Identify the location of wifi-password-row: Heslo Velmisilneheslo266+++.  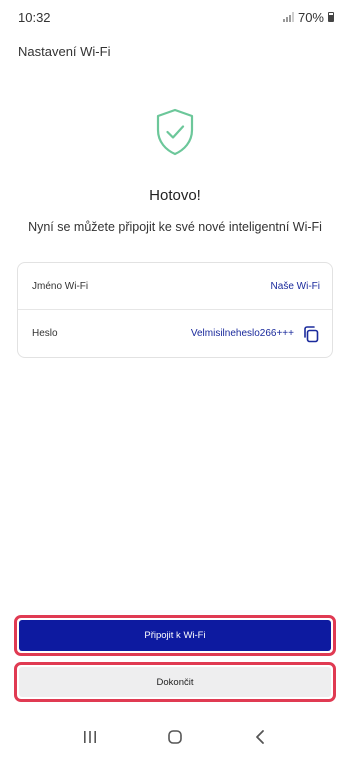
(175, 333).